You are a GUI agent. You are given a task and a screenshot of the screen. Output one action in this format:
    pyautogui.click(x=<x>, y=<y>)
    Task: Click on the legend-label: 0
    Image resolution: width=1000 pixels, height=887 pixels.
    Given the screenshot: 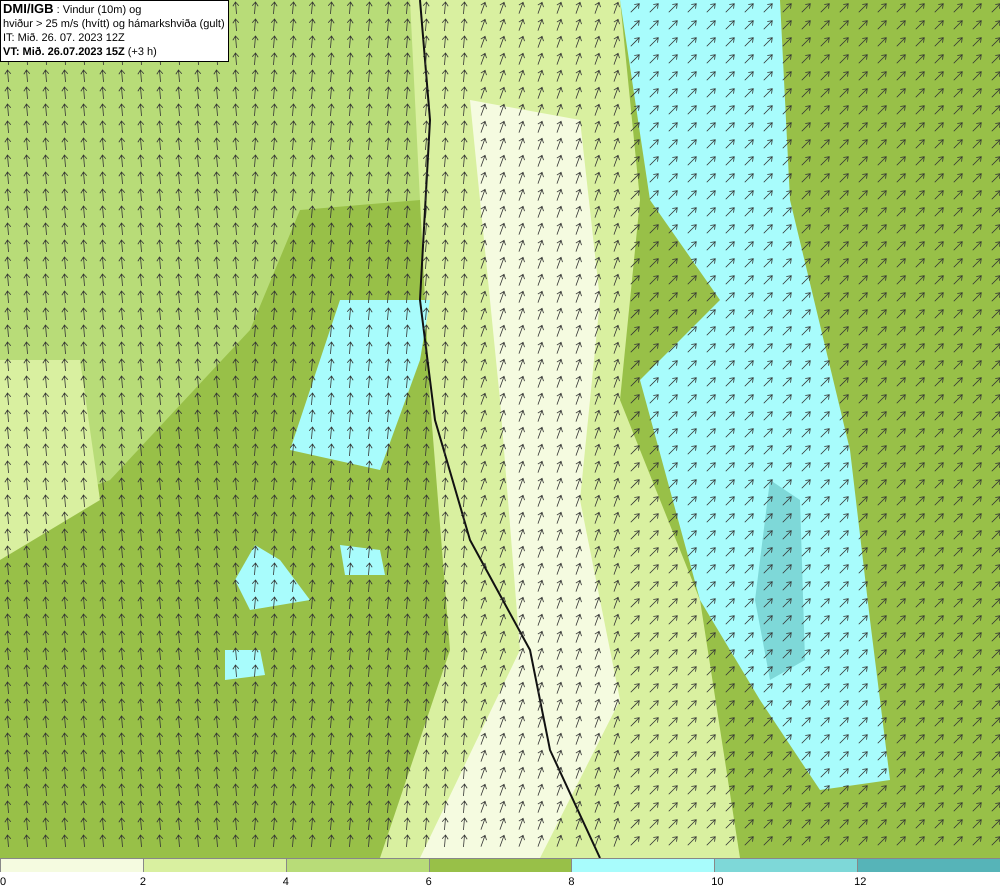 What is the action you would take?
    pyautogui.click(x=3, y=881)
    